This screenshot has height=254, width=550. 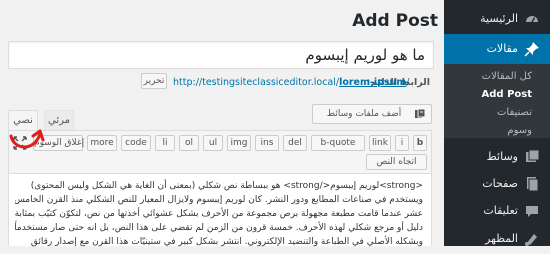 I want to click on qt-code-button: code, so click(x=136, y=143).